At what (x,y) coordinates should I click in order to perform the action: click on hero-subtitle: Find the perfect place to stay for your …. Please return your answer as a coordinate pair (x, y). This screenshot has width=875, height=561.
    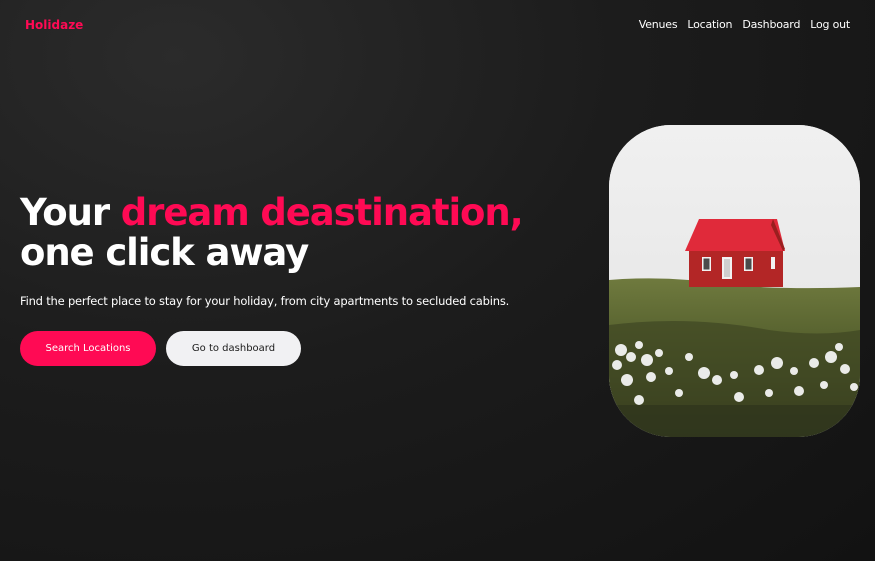
    Looking at the image, I should click on (265, 301).